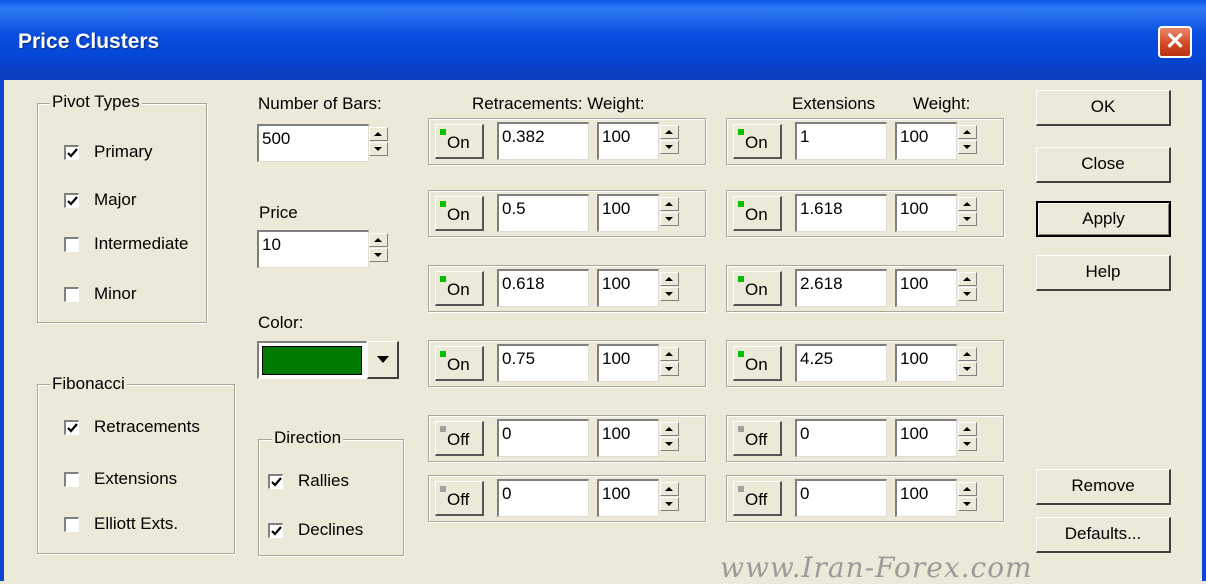 This screenshot has width=1206, height=584. Describe the element at coordinates (1103, 165) in the screenshot. I see `close-button: Close` at that location.